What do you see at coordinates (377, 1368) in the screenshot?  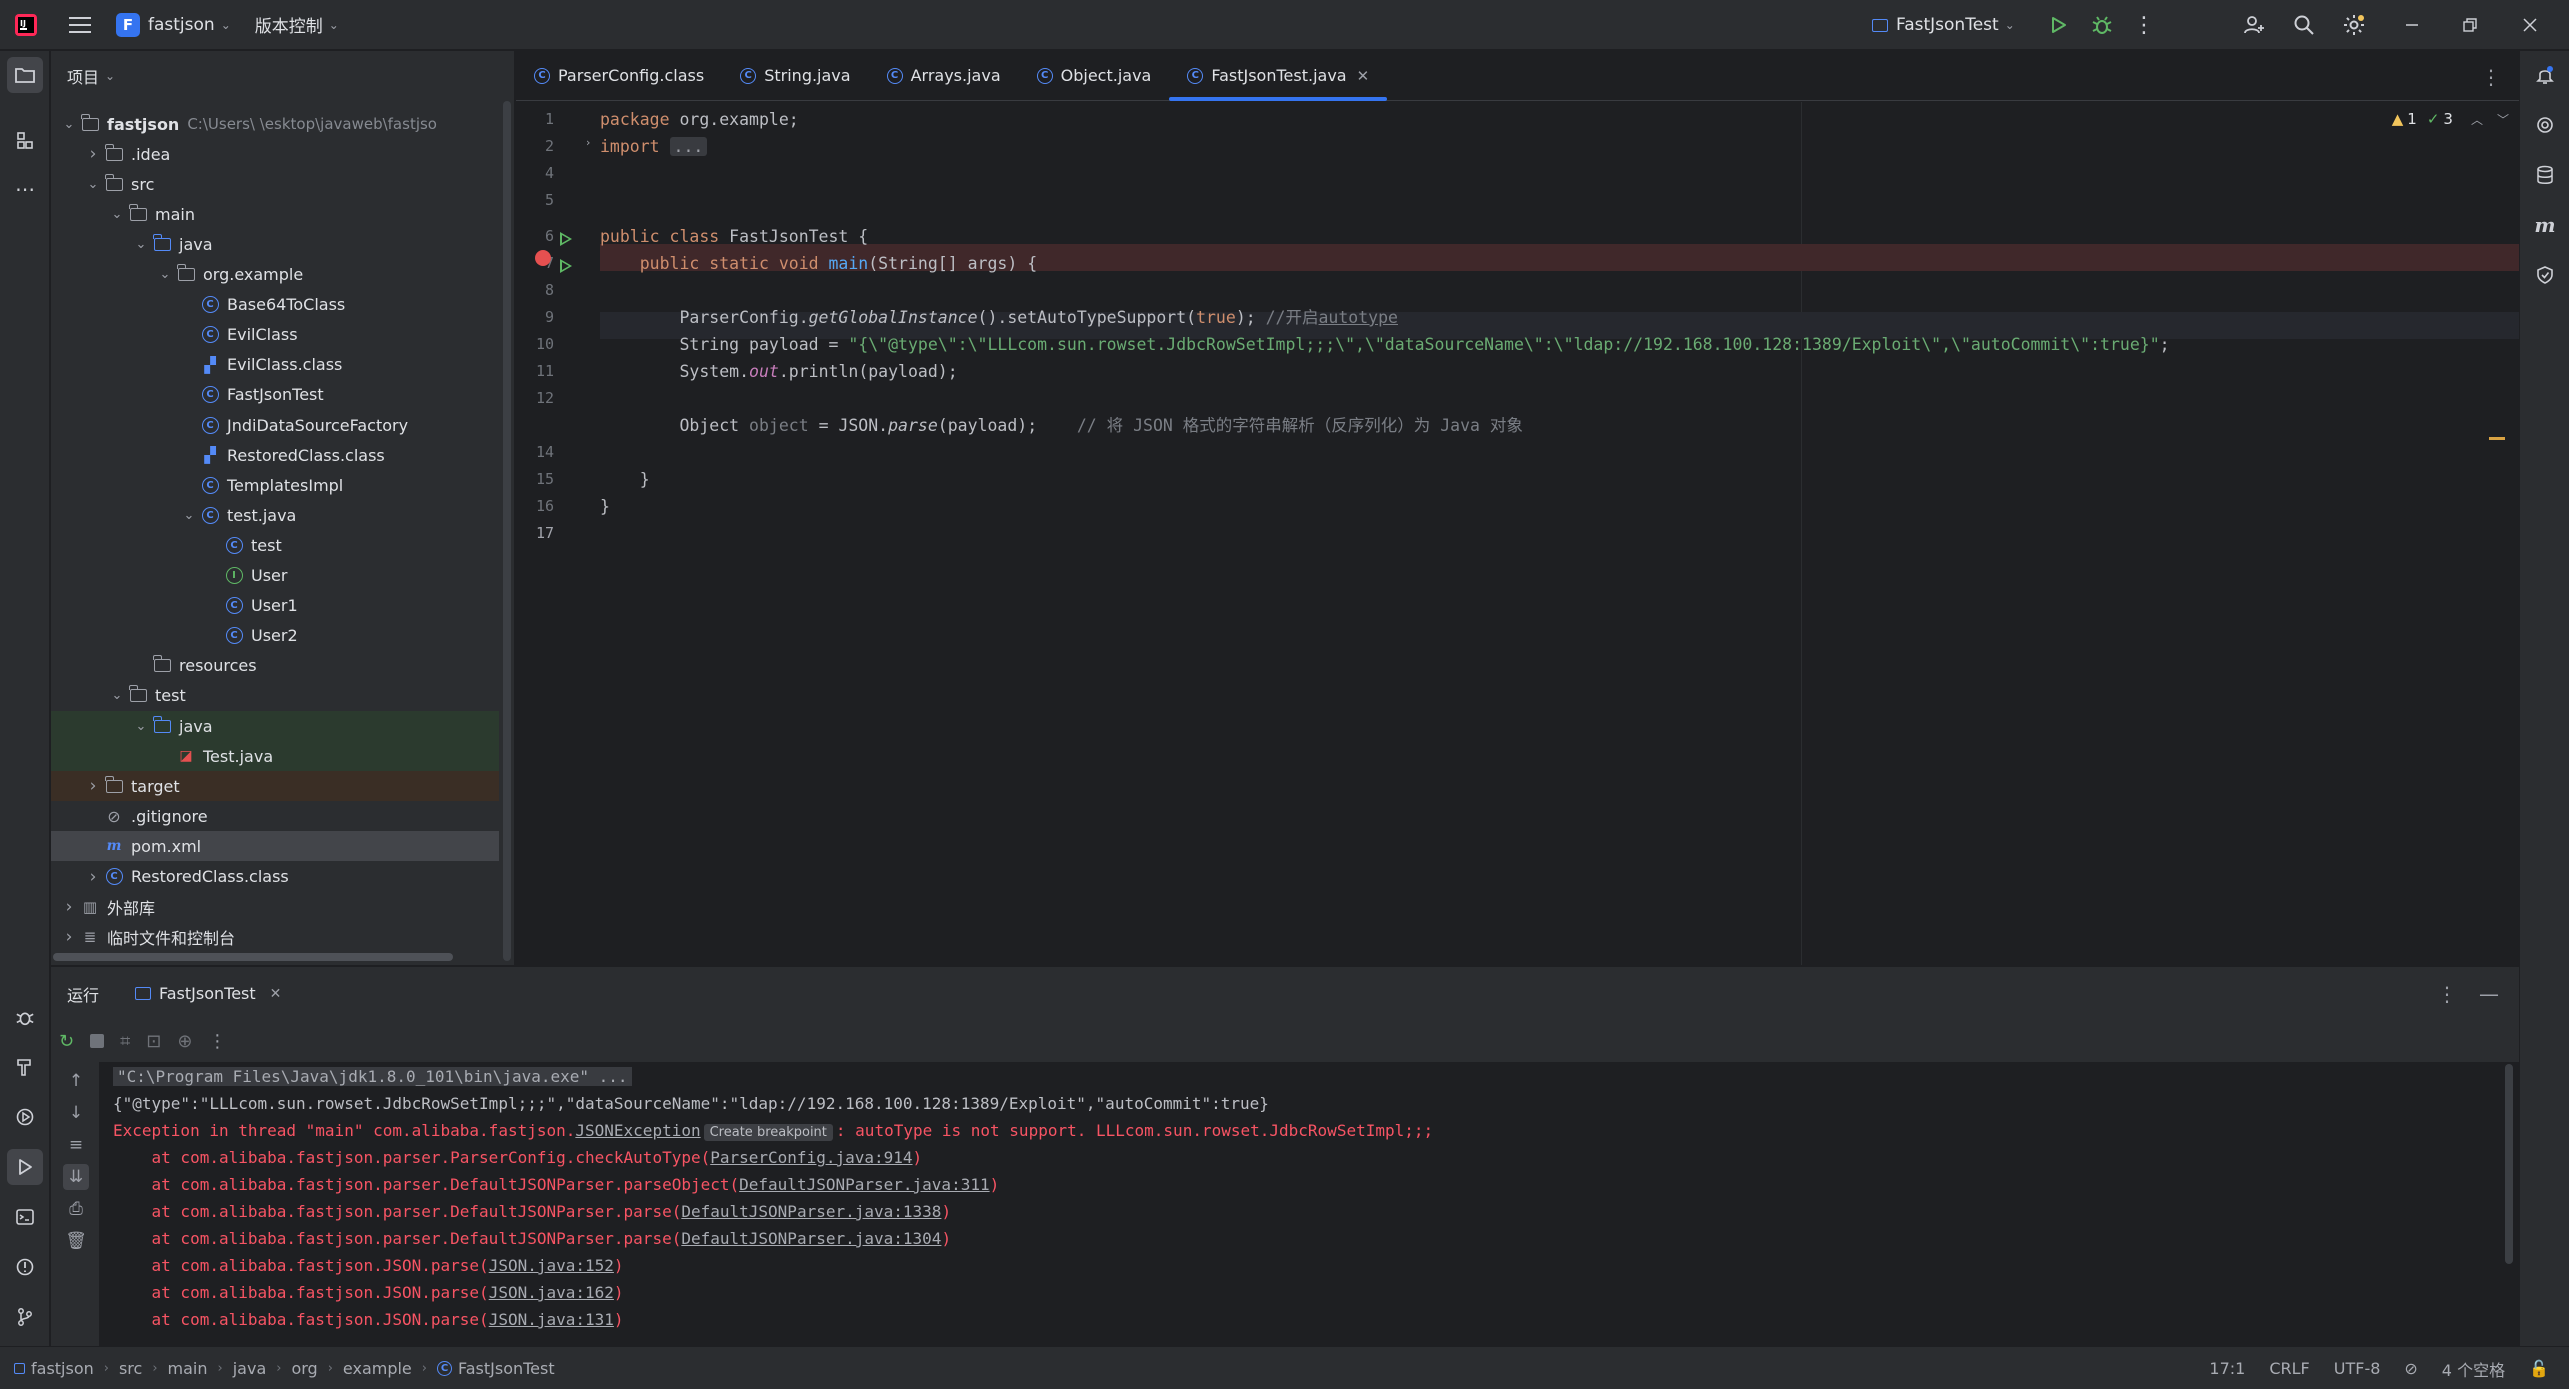 I see `breadcrumb-item: example` at bounding box center [377, 1368].